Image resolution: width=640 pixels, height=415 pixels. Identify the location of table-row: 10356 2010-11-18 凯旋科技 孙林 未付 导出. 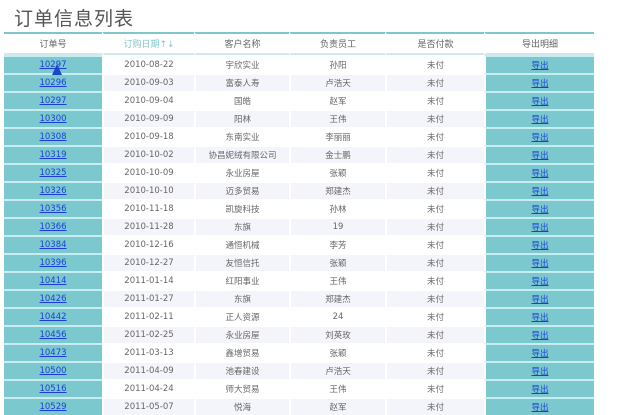
(299, 208).